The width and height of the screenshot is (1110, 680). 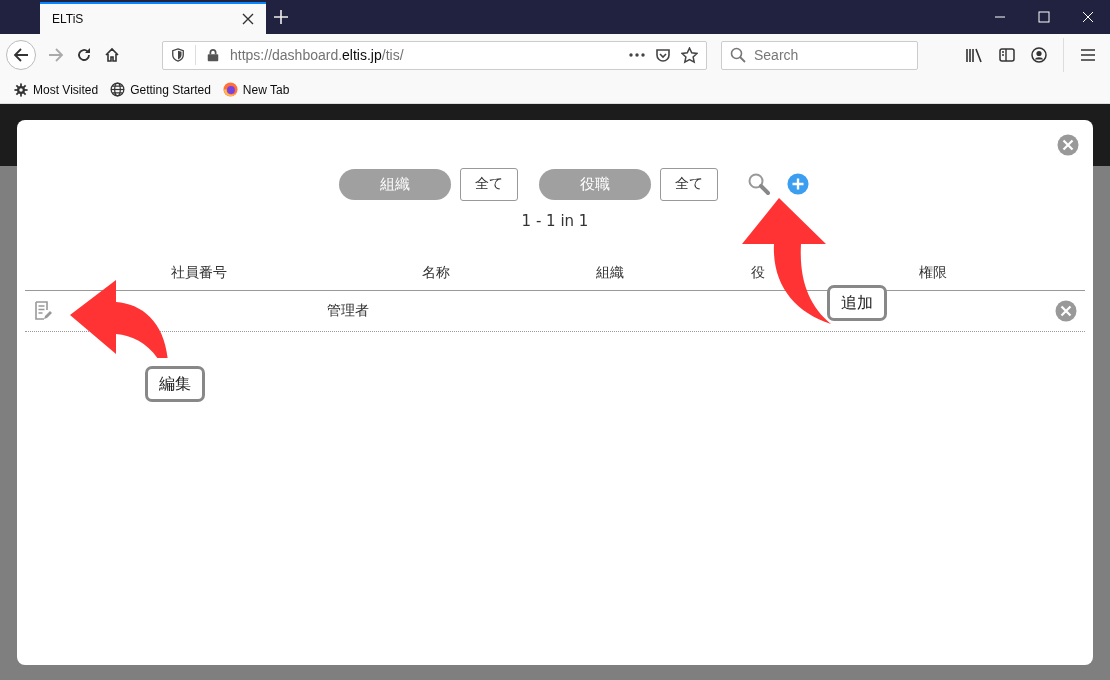 What do you see at coordinates (43, 311) in the screenshot?
I see `edit-icon` at bounding box center [43, 311].